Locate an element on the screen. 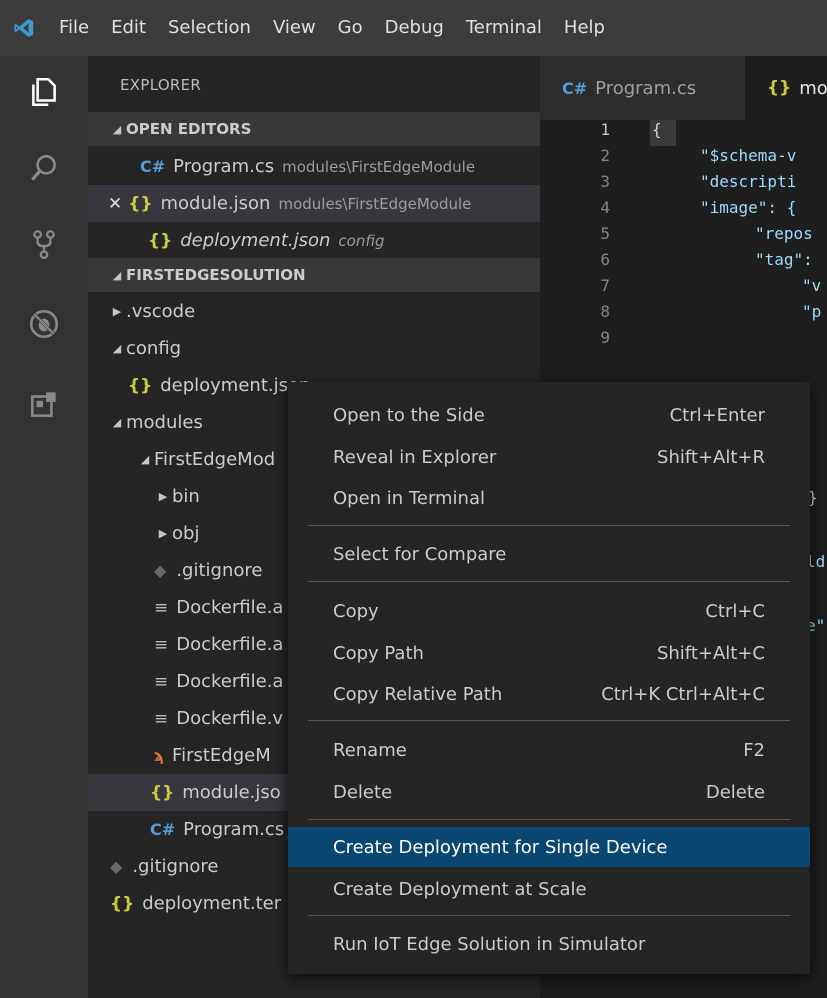  line-number: 4 is located at coordinates (605, 207).